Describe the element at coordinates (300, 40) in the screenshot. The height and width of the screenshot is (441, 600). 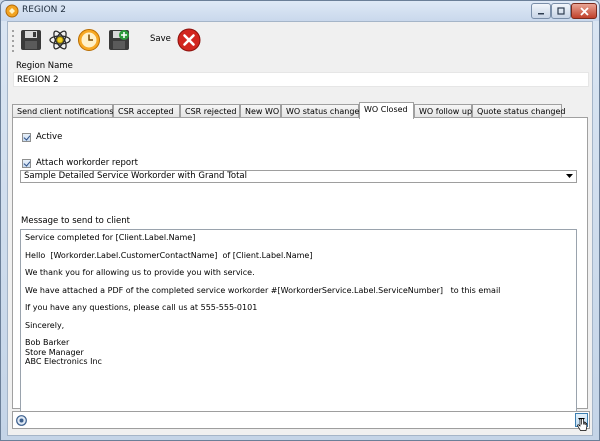
I see `toolbar: Save` at that location.